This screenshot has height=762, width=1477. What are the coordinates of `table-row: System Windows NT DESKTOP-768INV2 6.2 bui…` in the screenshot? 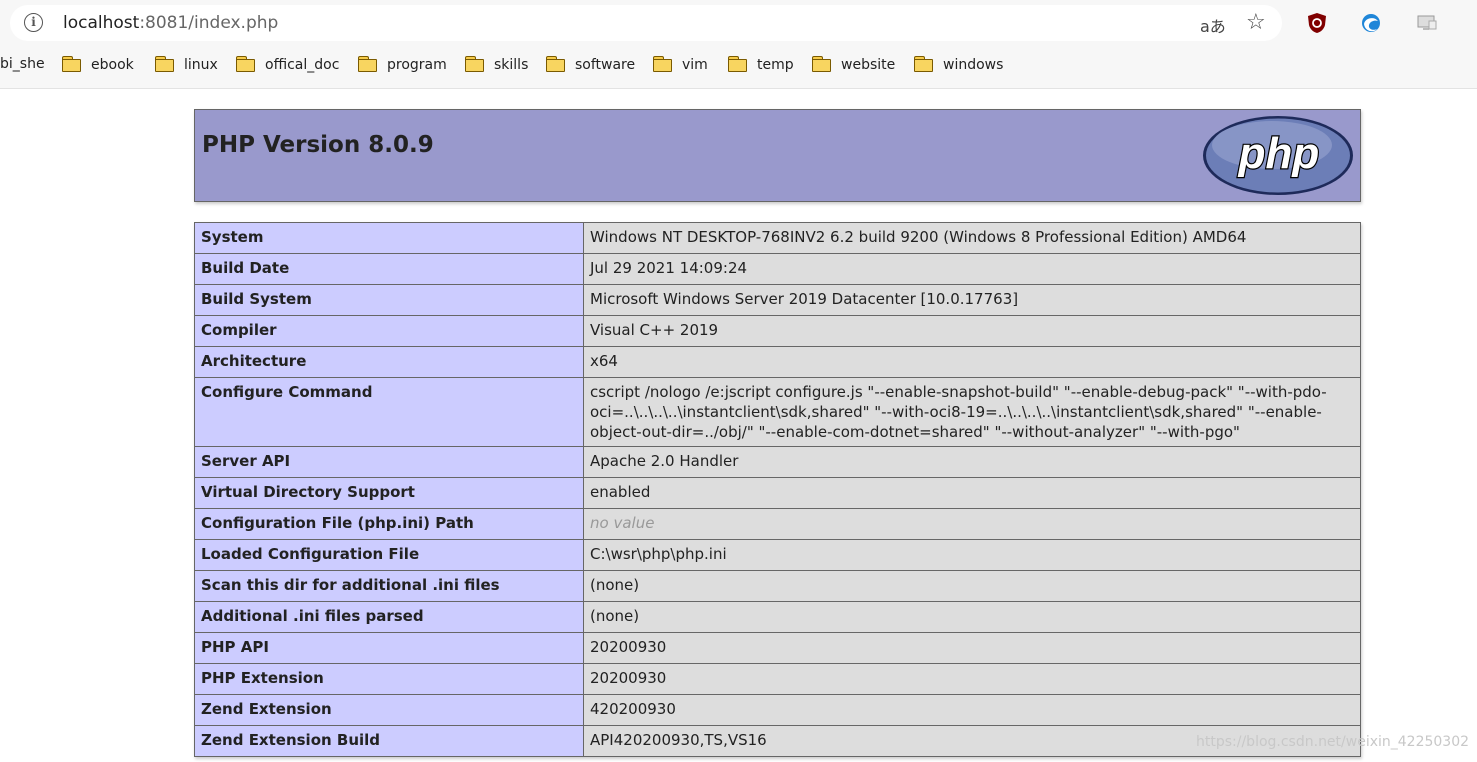 It's located at (777, 238).